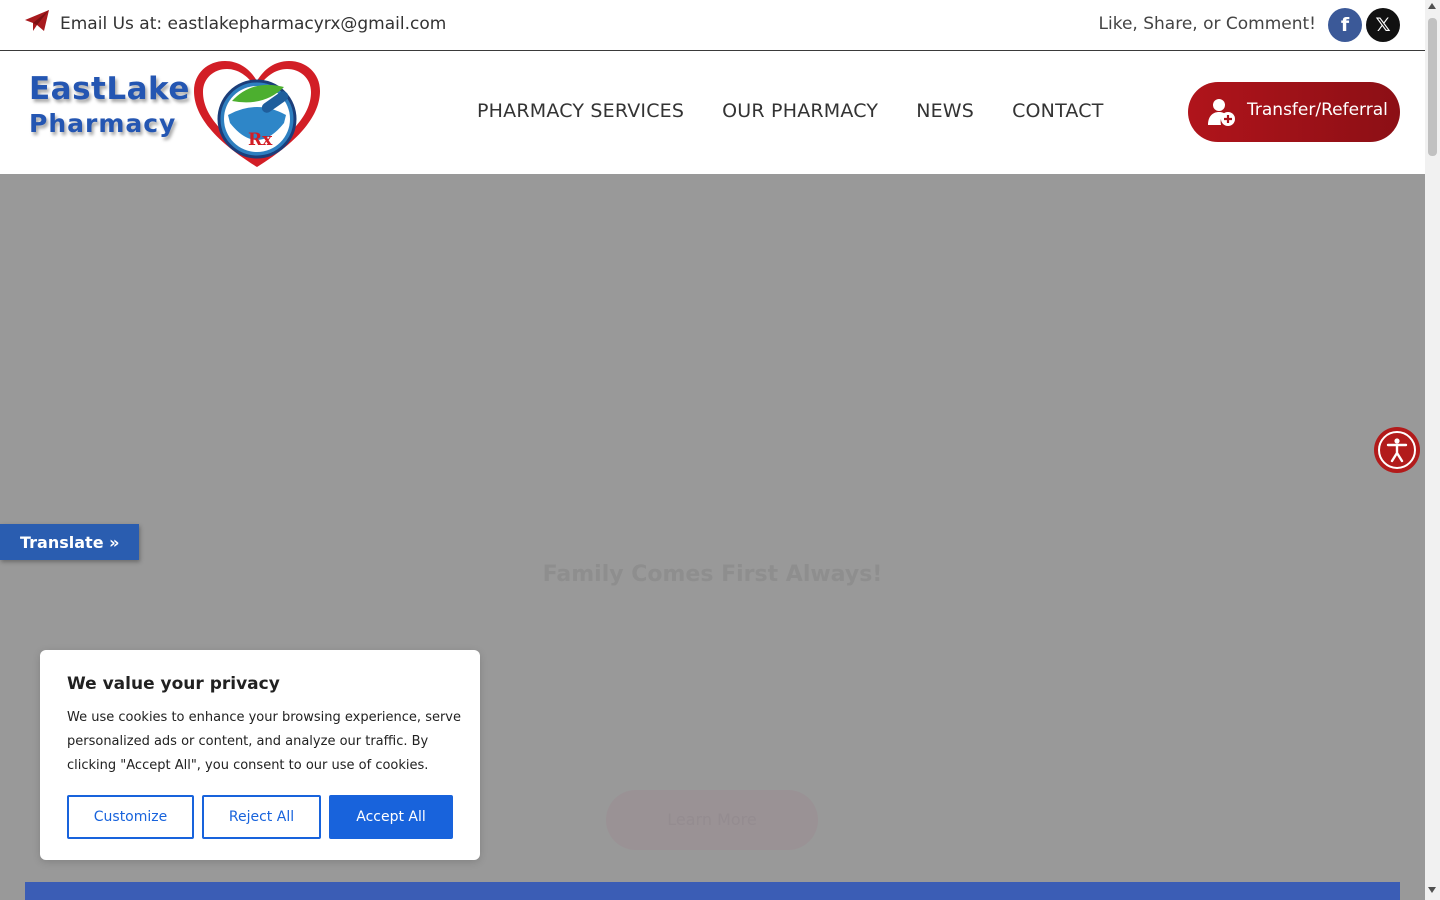 This screenshot has height=900, width=1440. I want to click on x-twitter-icon: 𝕏, so click(1383, 25).